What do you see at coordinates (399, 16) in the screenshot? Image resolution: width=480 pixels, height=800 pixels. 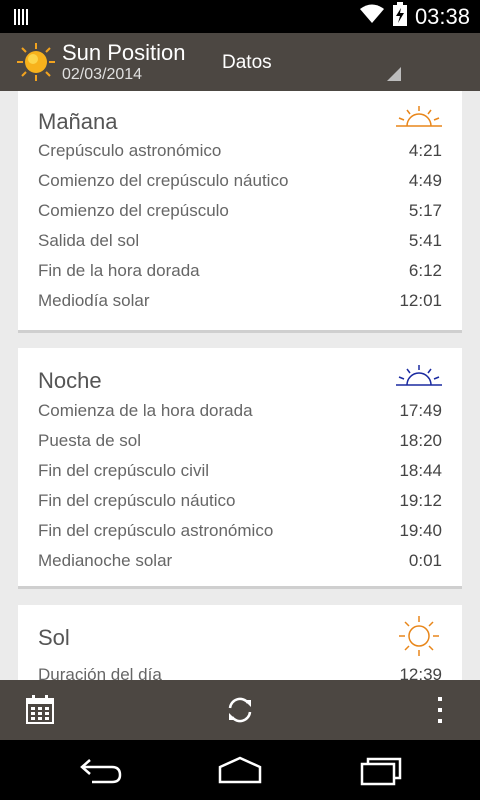 I see `battery-charging-icon` at bounding box center [399, 16].